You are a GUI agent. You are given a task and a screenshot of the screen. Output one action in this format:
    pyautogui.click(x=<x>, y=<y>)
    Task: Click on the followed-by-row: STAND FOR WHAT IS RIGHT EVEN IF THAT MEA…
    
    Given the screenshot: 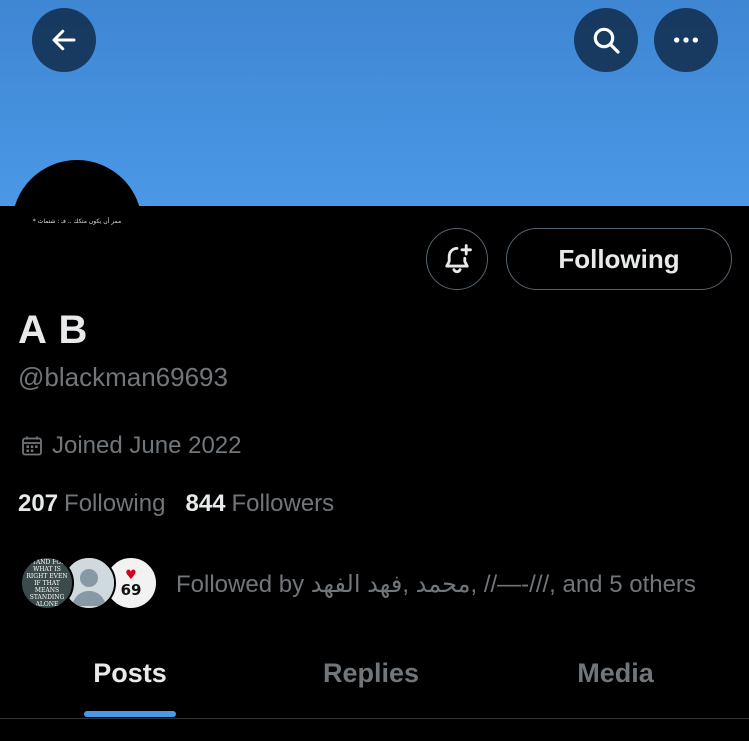 What is the action you would take?
    pyautogui.click(x=380, y=584)
    